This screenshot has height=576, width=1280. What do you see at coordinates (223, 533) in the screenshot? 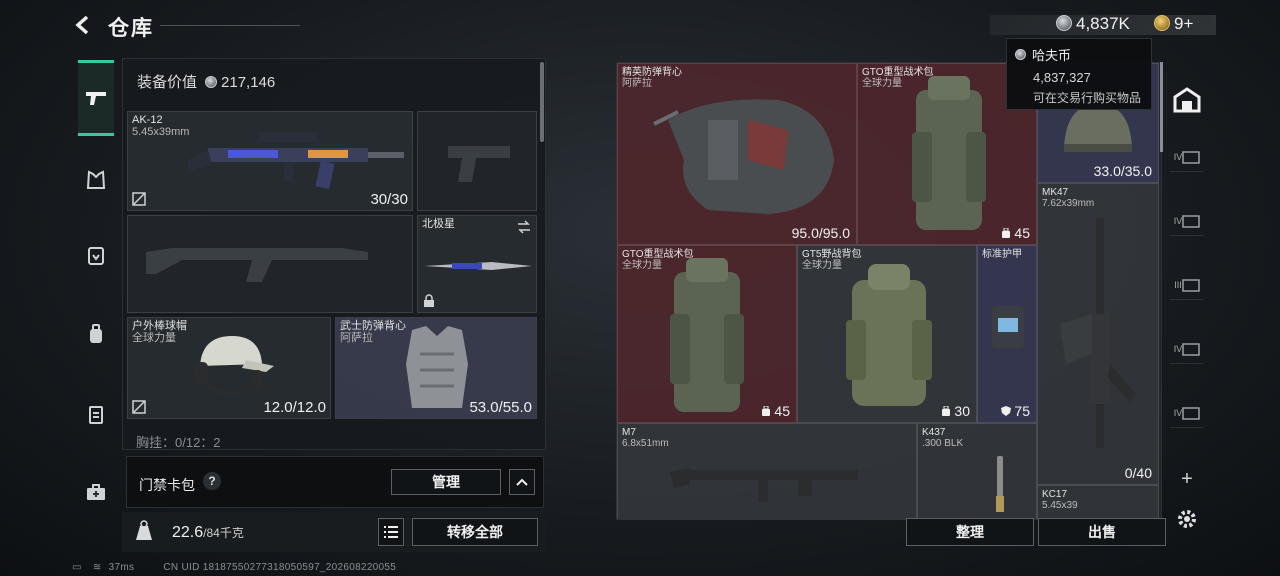
I see `weight-unit: /84千克` at bounding box center [223, 533].